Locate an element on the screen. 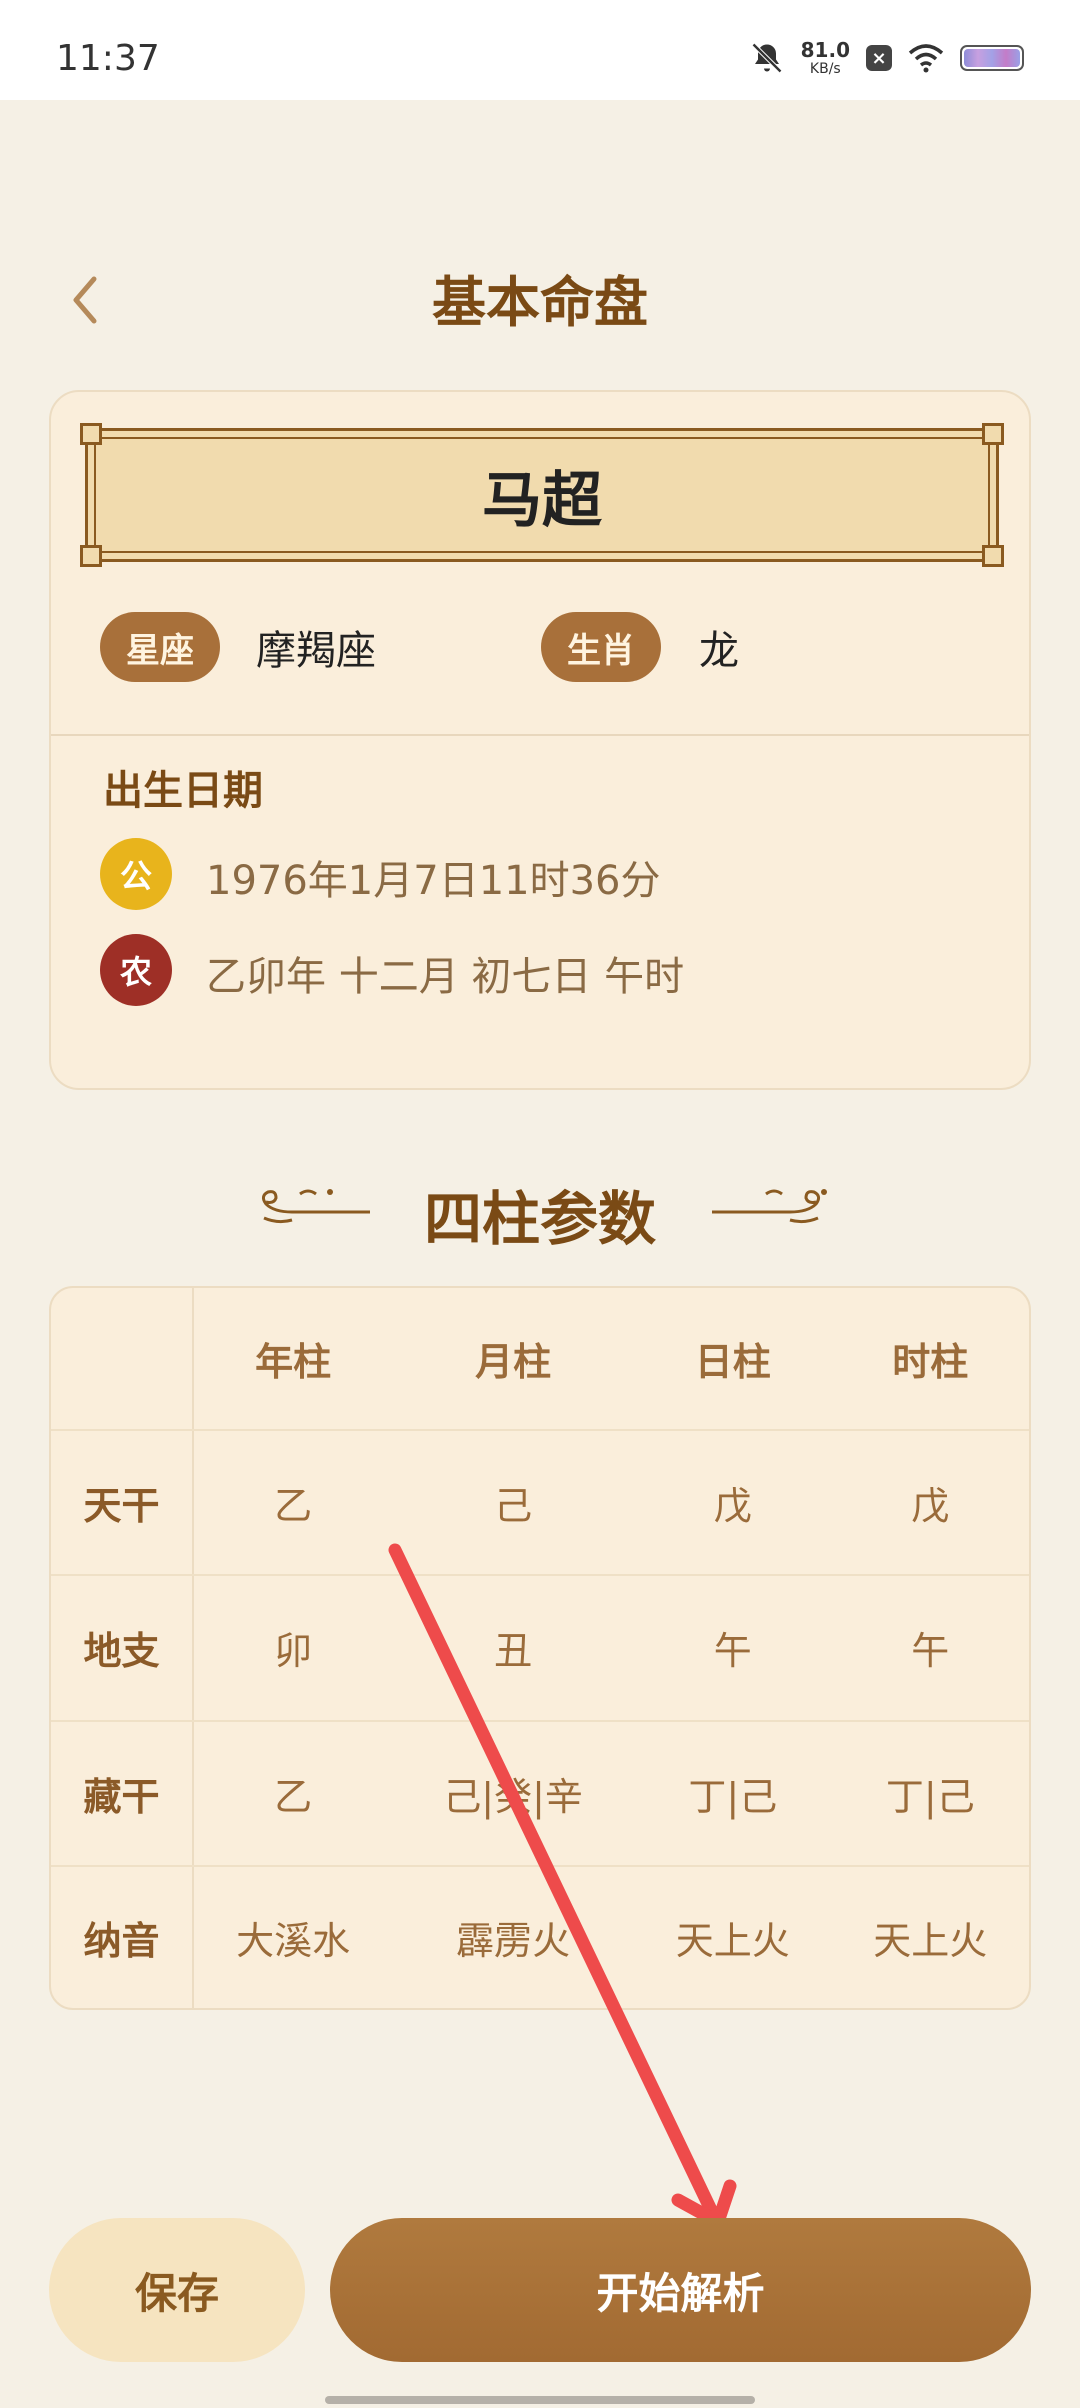 The width and height of the screenshot is (1080, 2408). home-indicator is located at coordinates (540, 2400).